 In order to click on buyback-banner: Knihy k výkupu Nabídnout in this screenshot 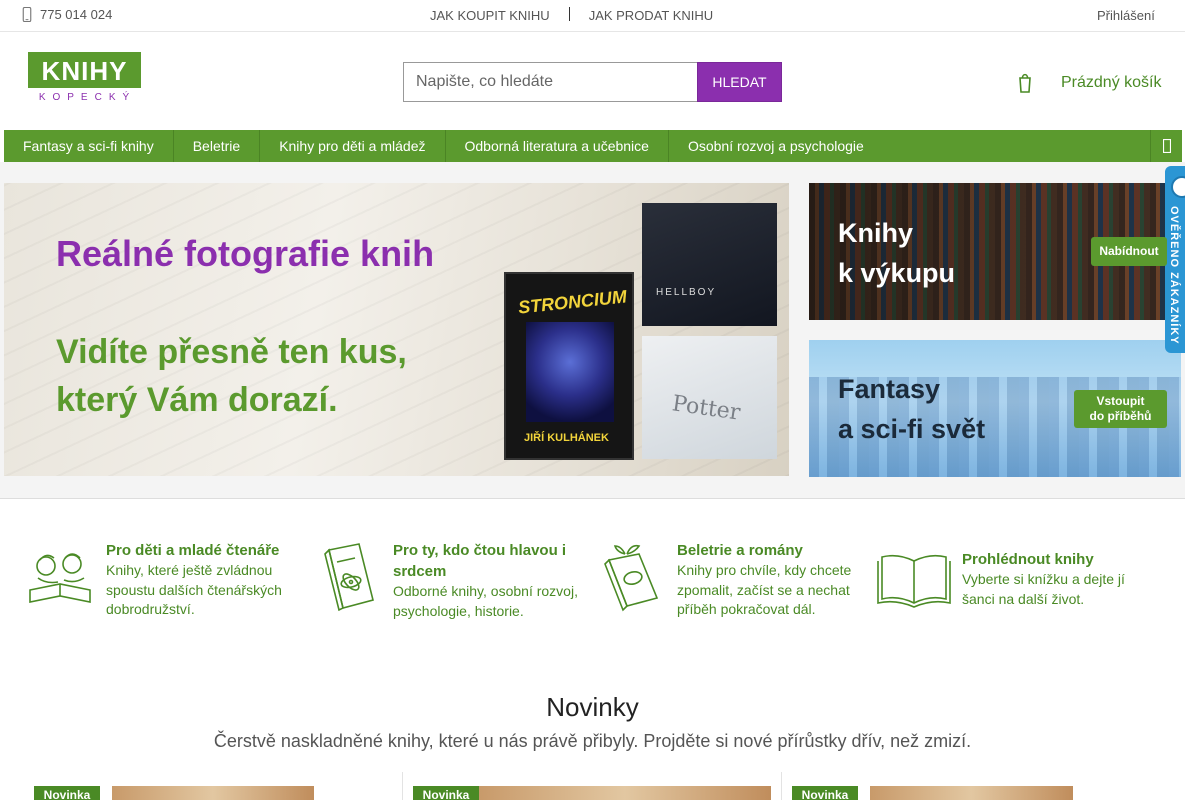, I will do `click(995, 251)`.